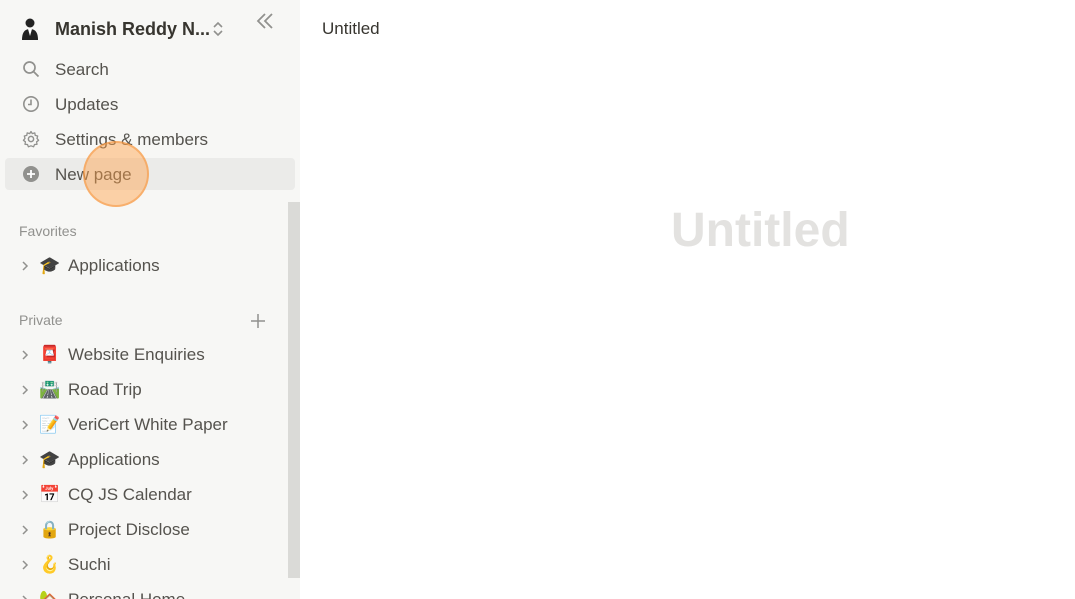 The width and height of the screenshot is (1075, 599). I want to click on page-label: Road Trip, so click(105, 389).